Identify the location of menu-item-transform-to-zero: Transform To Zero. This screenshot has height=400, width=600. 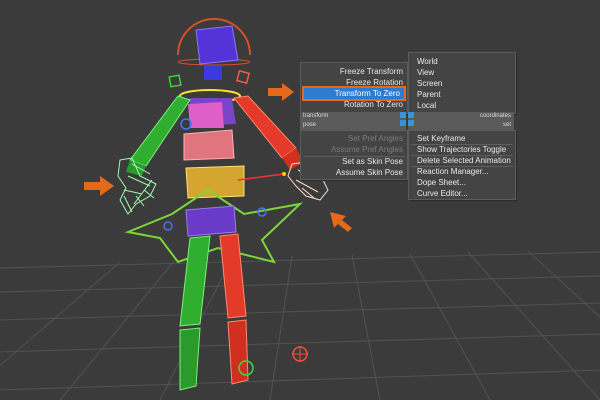
(354, 93).